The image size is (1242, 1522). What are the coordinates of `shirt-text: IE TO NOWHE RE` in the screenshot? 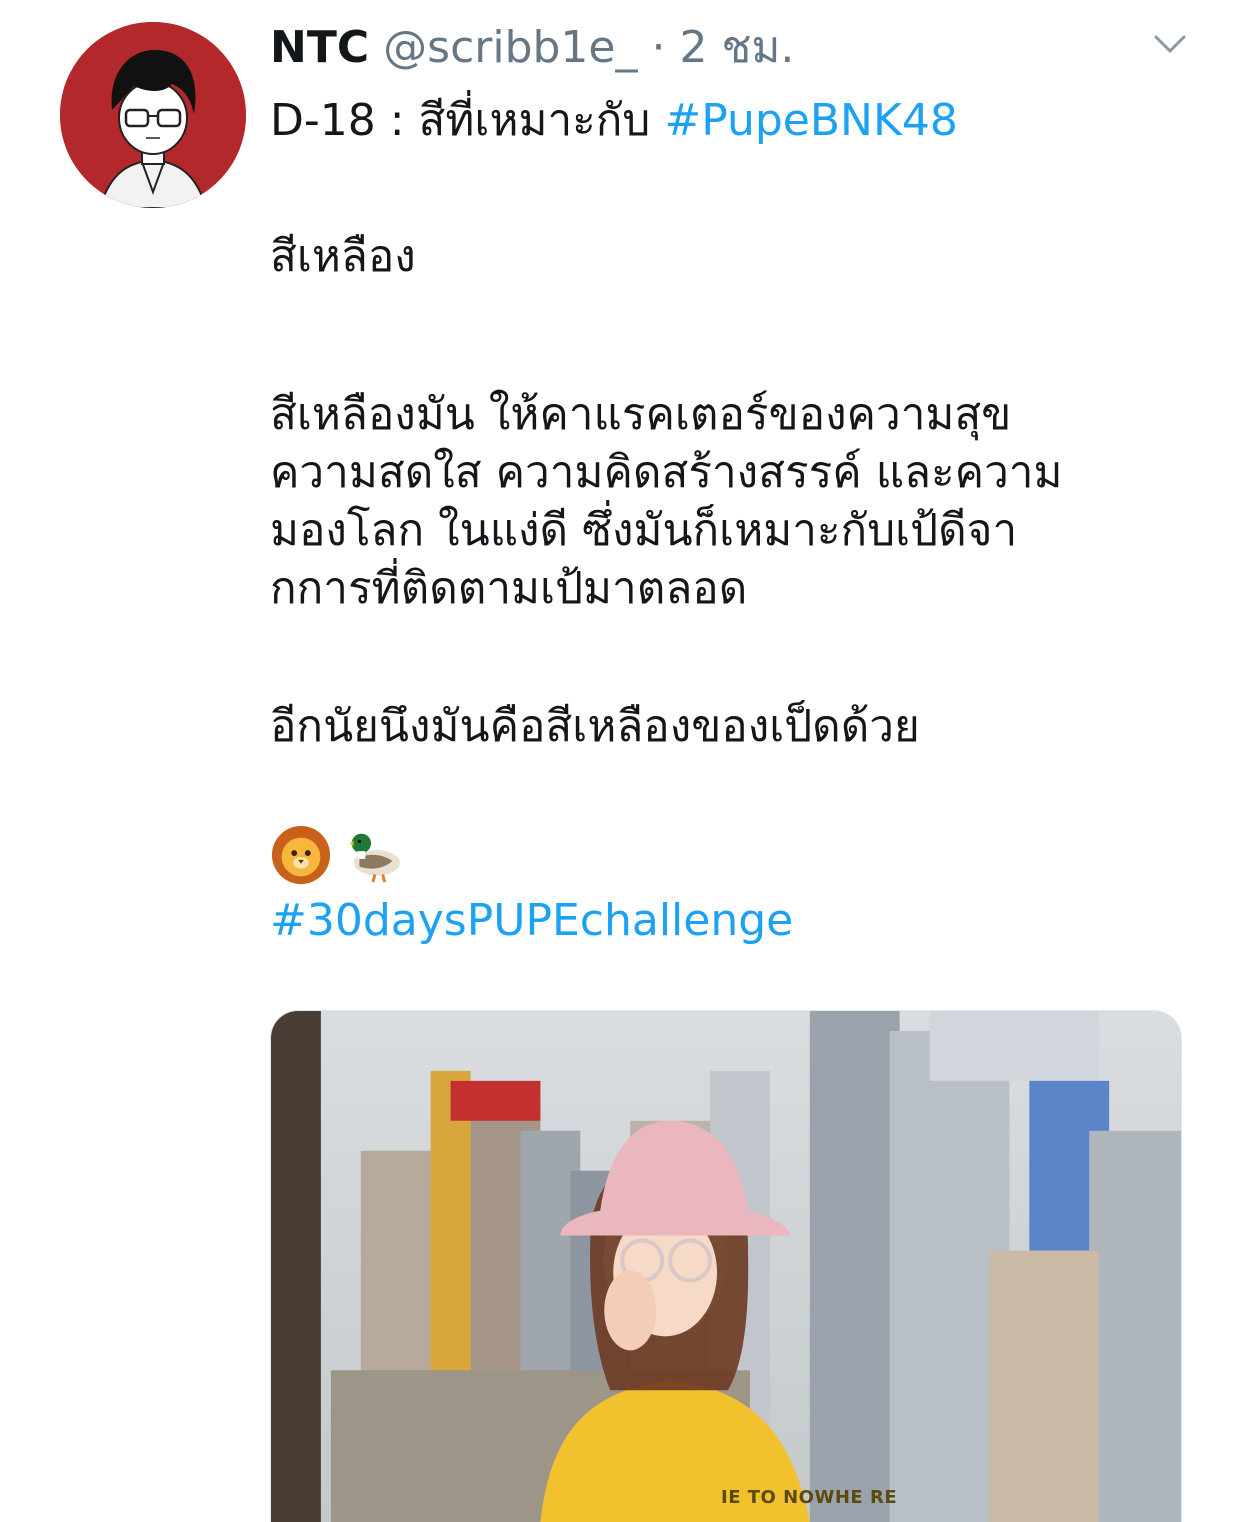 It's located at (809, 1497).